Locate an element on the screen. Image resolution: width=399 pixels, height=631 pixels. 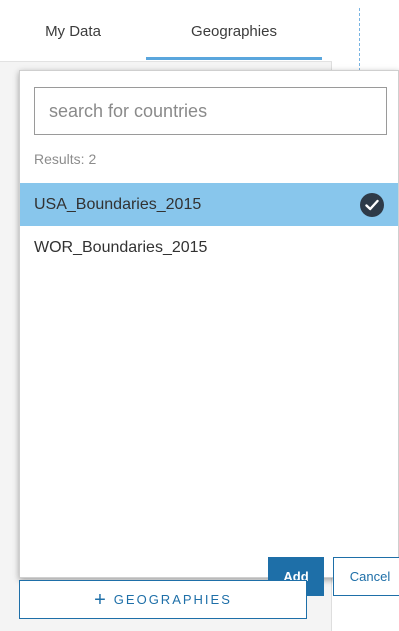
add-geographies-button: + GEOGRAPHIES is located at coordinates (163, 599).